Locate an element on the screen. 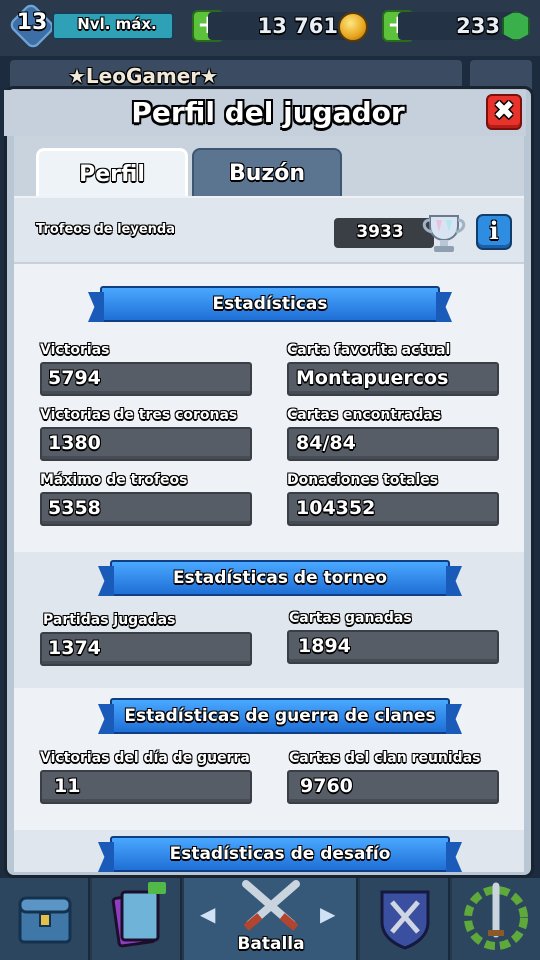 The image size is (540, 960). stat-label: Máximo de trofeos is located at coordinates (114, 480).